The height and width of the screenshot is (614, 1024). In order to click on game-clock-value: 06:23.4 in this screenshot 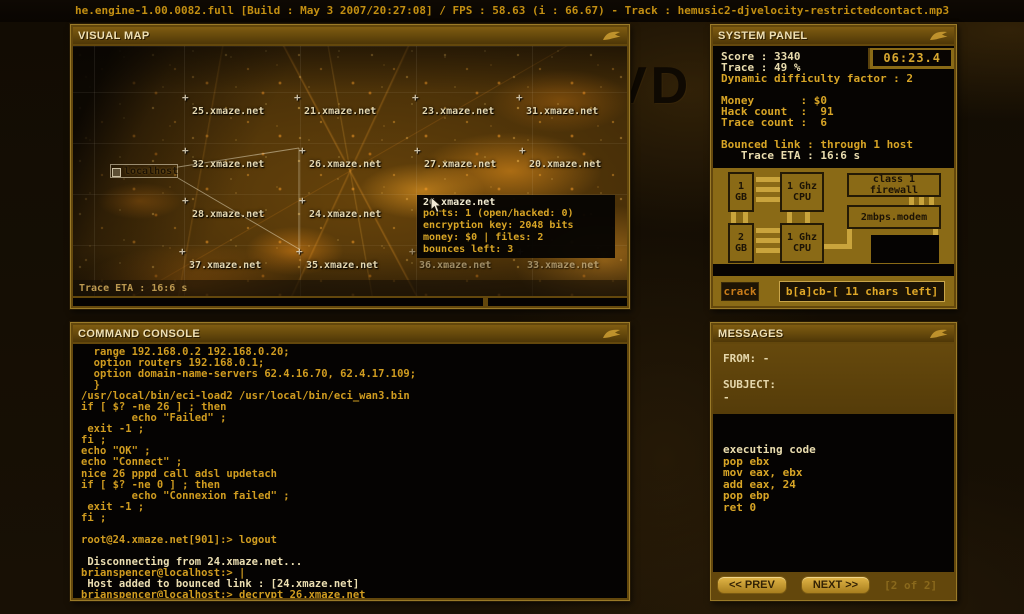, I will do `click(912, 58)`.